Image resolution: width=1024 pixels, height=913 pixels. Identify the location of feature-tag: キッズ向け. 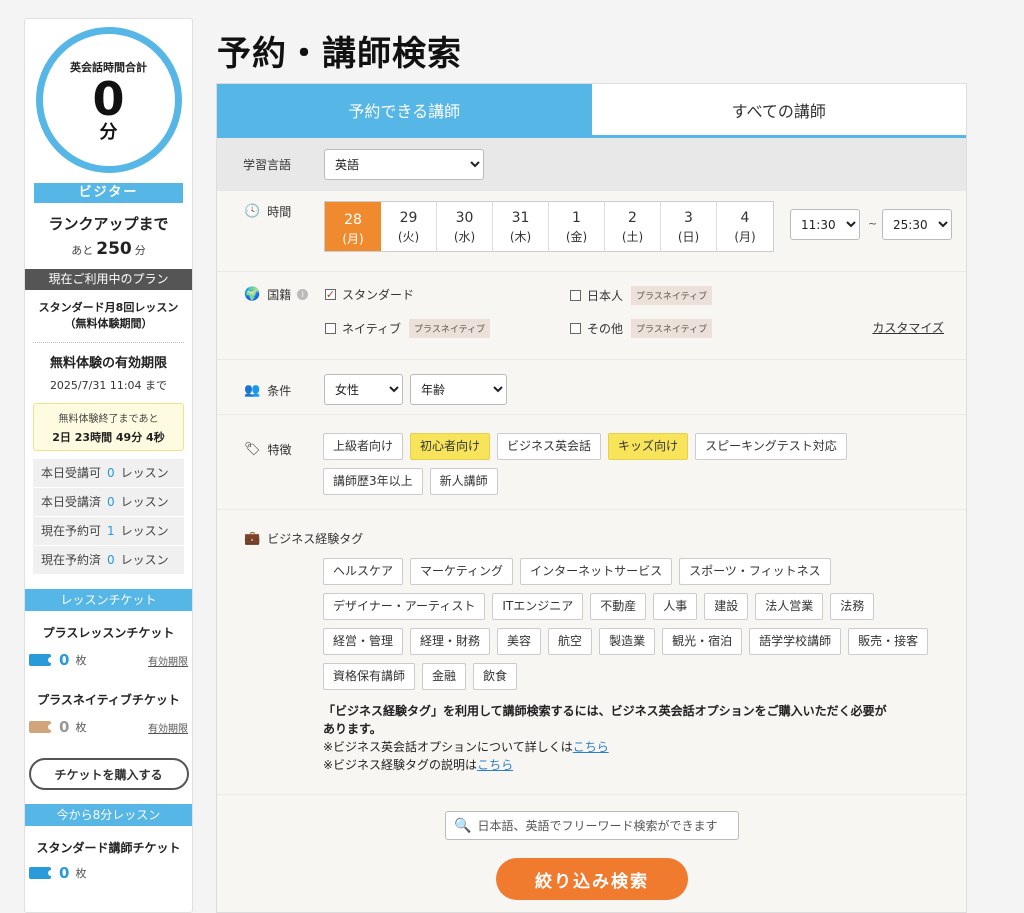
(648, 446).